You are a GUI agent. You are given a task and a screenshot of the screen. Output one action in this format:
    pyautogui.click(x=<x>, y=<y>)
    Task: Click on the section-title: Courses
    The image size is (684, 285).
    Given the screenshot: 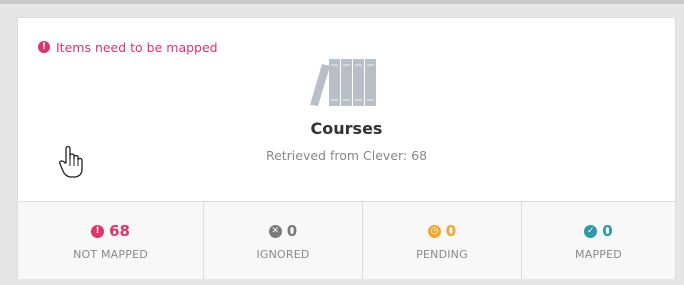 What is the action you would take?
    pyautogui.click(x=346, y=128)
    